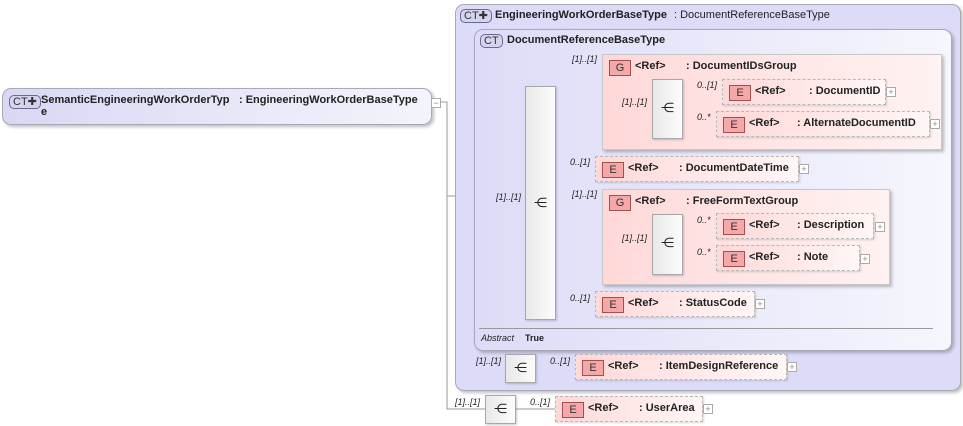 The height and width of the screenshot is (426, 963). What do you see at coordinates (586, 40) in the screenshot?
I see `docref-type-name: DocumentReferenceBaseType` at bounding box center [586, 40].